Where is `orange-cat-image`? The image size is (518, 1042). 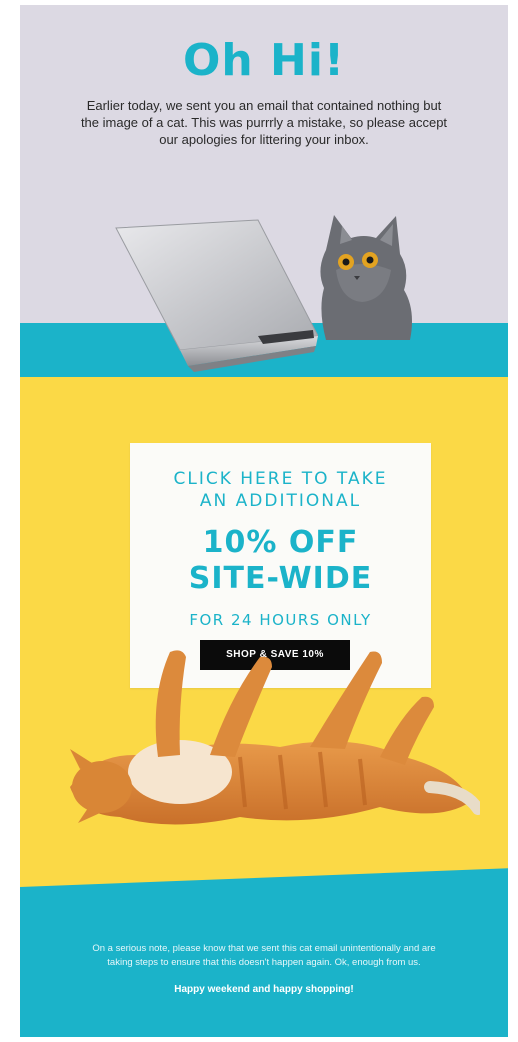 orange-cat-image is located at coordinates (275, 737).